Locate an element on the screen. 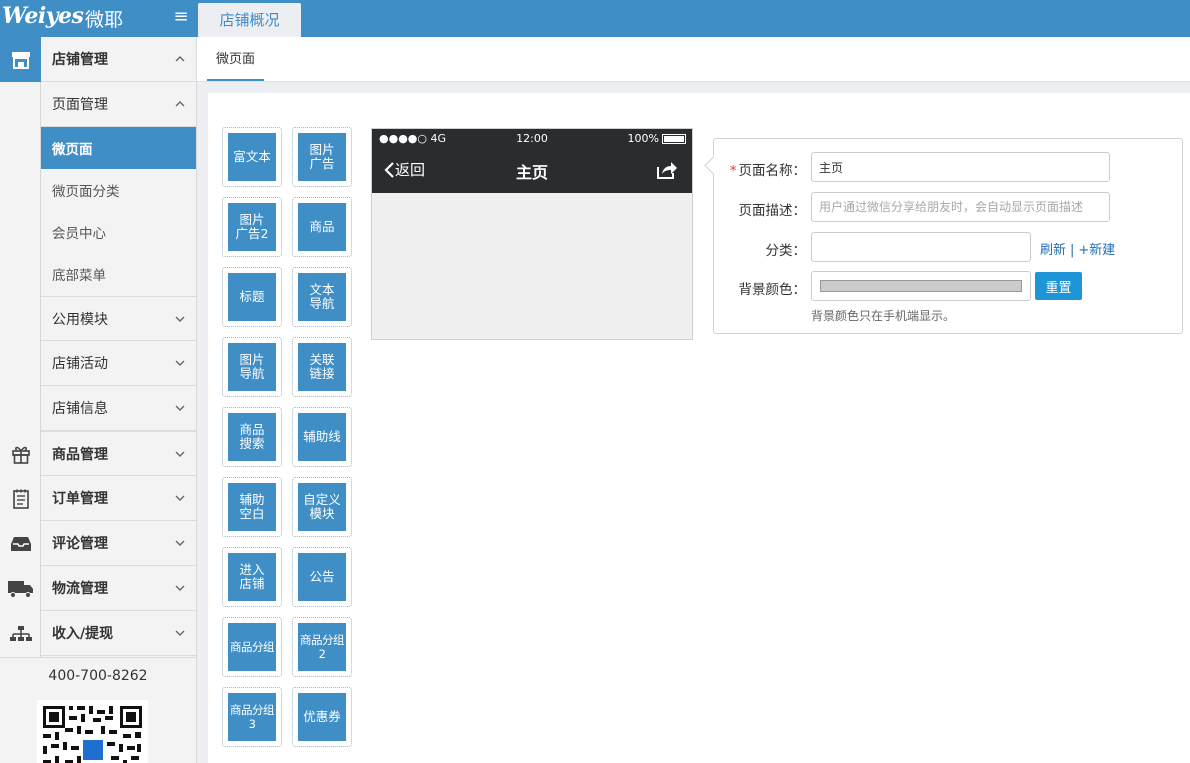 This screenshot has height=763, width=1190. widget-blank-space: 辅助空白 is located at coordinates (252, 507).